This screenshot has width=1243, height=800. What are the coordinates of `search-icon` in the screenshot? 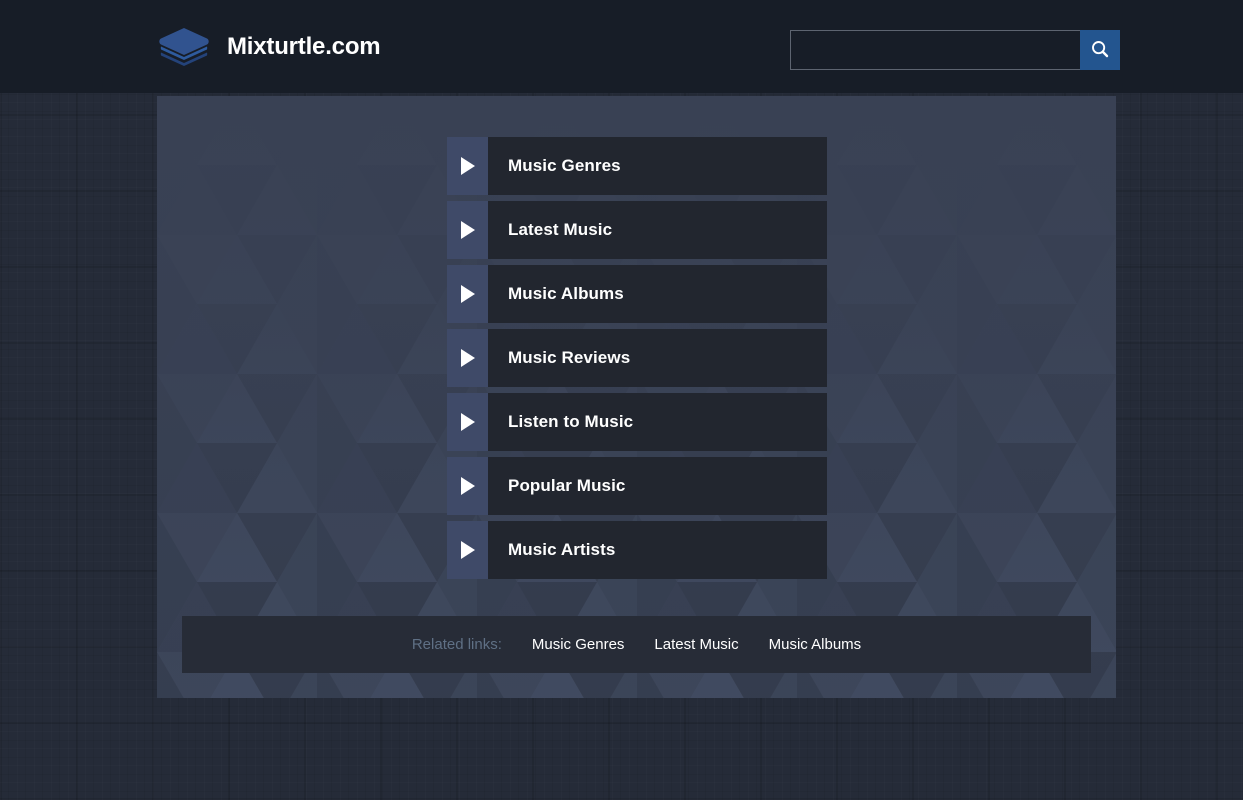 It's located at (1100, 50).